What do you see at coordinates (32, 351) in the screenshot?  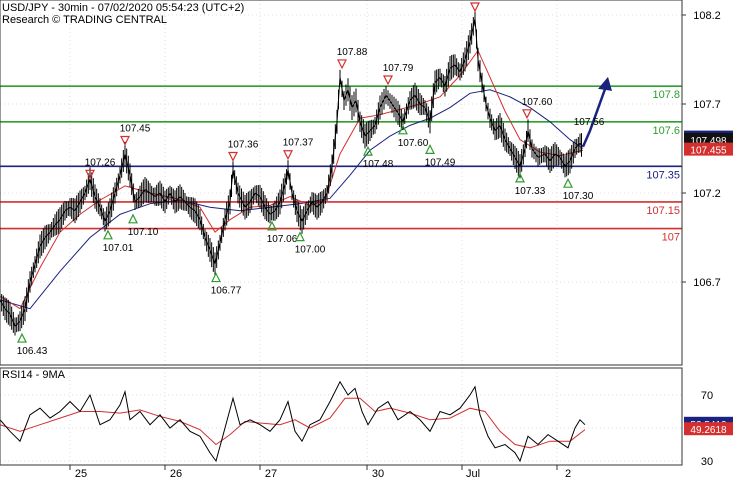 I see `pivot-label: 106.43` at bounding box center [32, 351].